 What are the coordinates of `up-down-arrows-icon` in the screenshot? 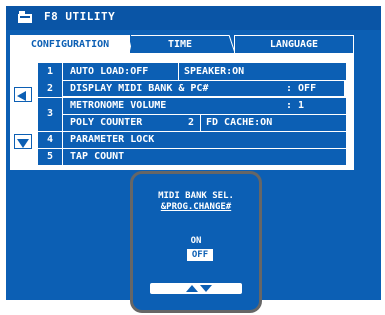 It's located at (199, 288).